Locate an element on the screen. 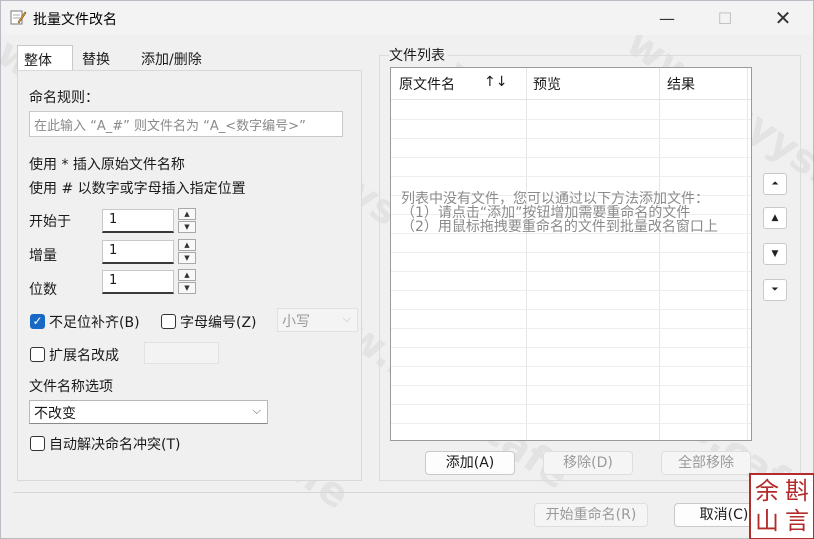  title-bar: 批量文件改名 — ☐ ✕ is located at coordinates (407, 18).